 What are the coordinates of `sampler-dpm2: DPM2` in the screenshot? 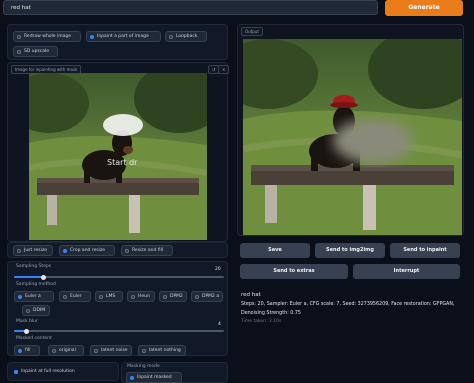 It's located at (173, 296).